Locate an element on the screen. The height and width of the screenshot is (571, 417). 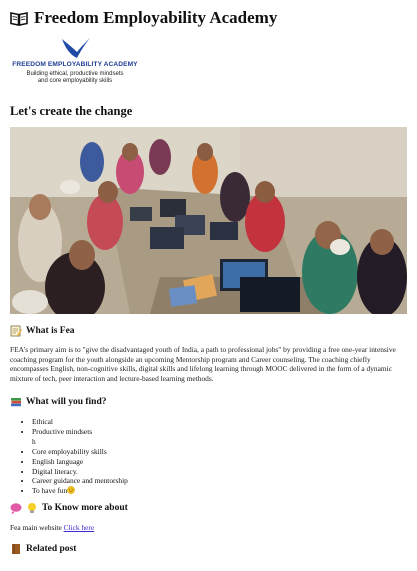
know-more-heading: To Know more about is located at coordinates (69, 508).